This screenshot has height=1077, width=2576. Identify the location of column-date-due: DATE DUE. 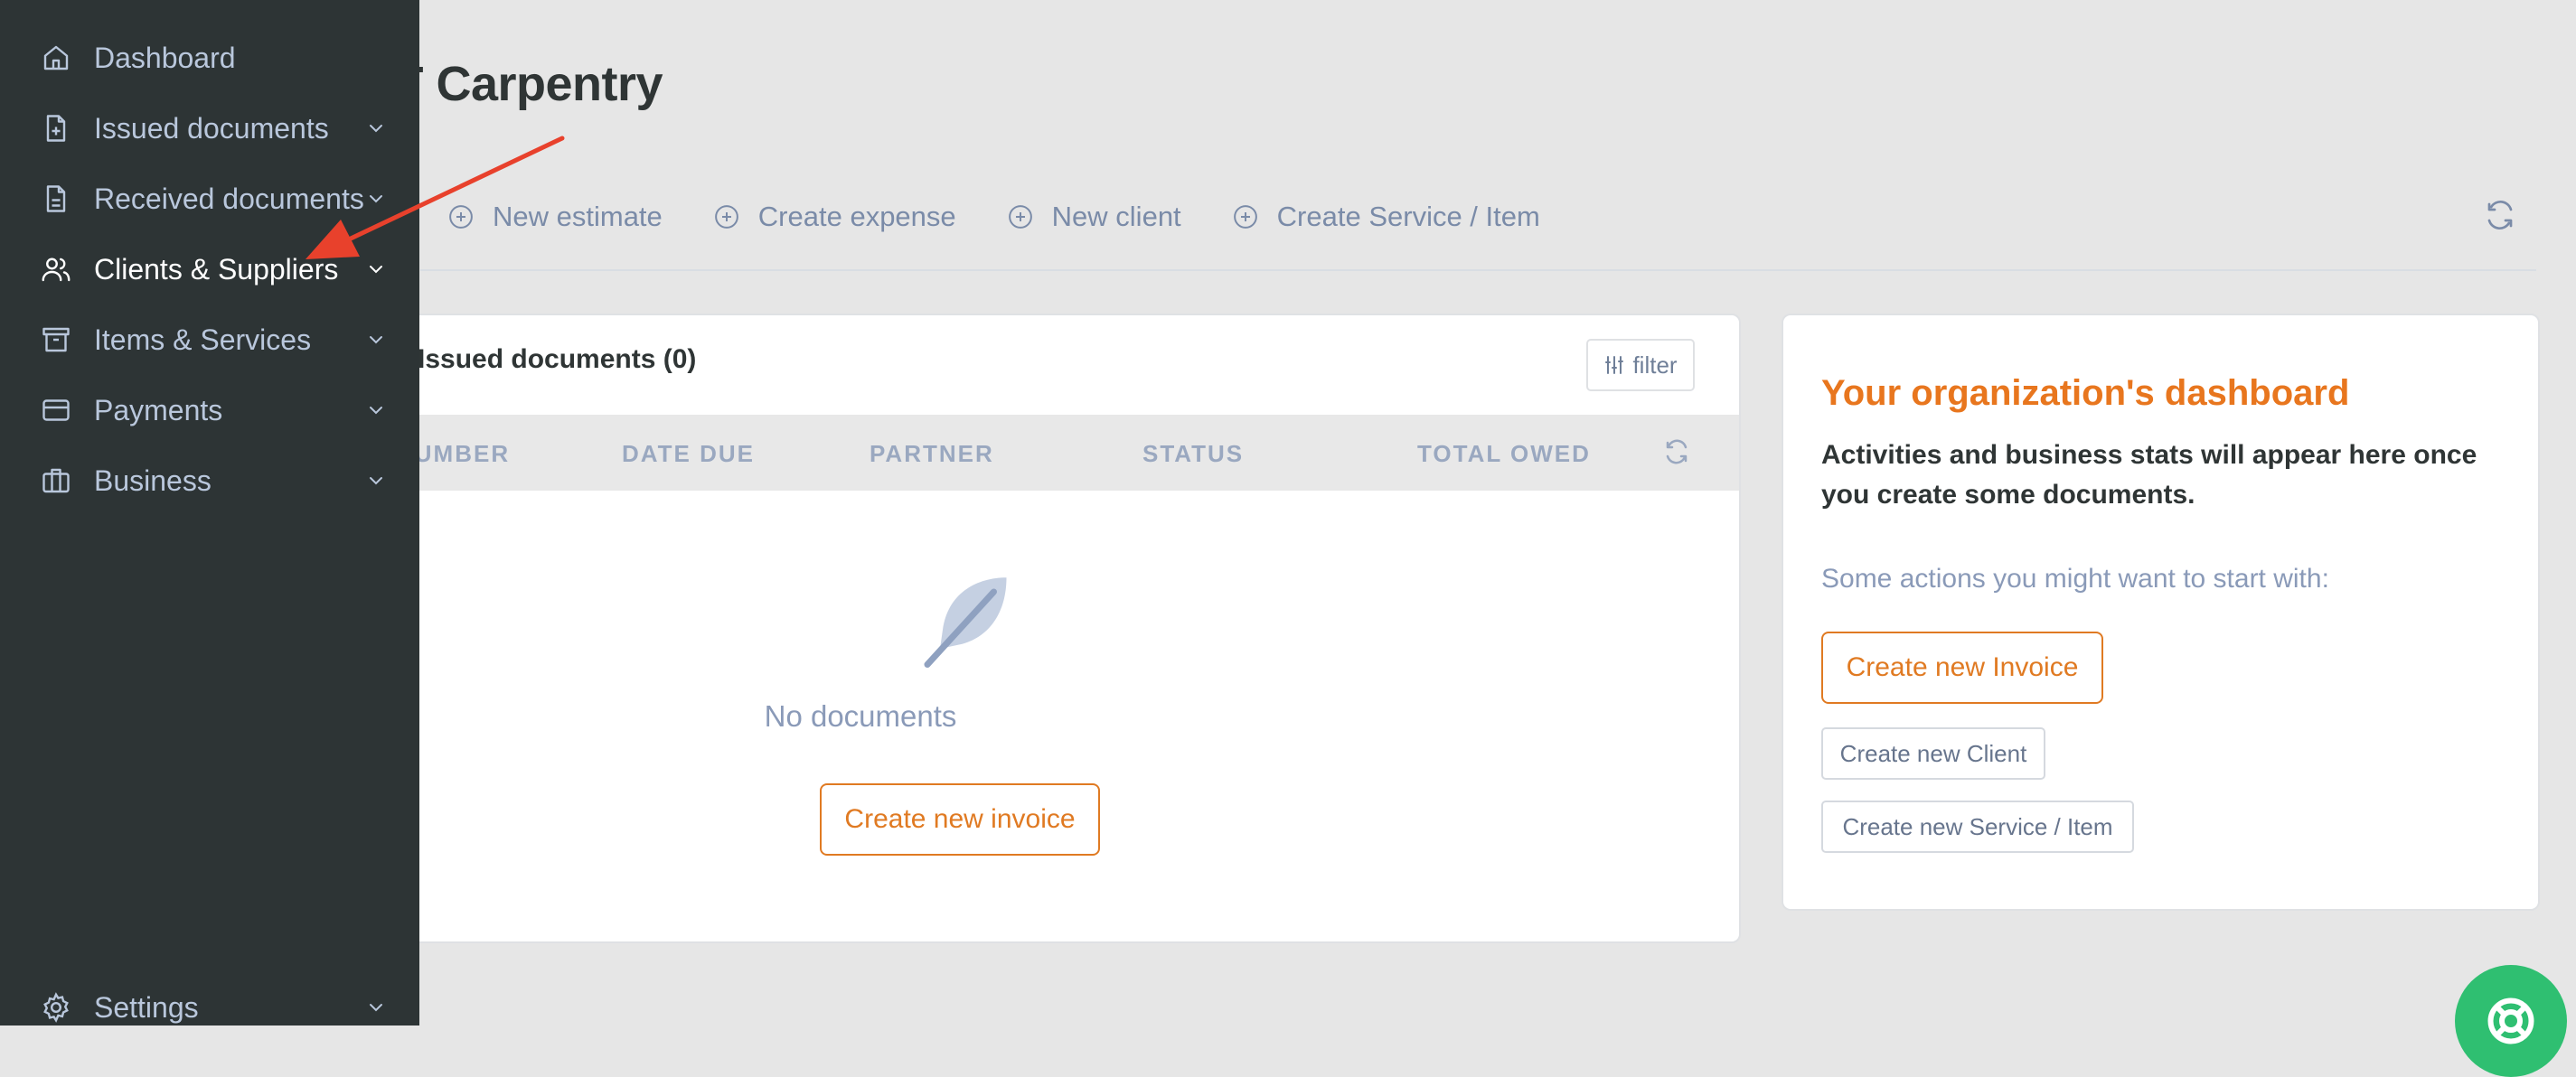
(688, 454).